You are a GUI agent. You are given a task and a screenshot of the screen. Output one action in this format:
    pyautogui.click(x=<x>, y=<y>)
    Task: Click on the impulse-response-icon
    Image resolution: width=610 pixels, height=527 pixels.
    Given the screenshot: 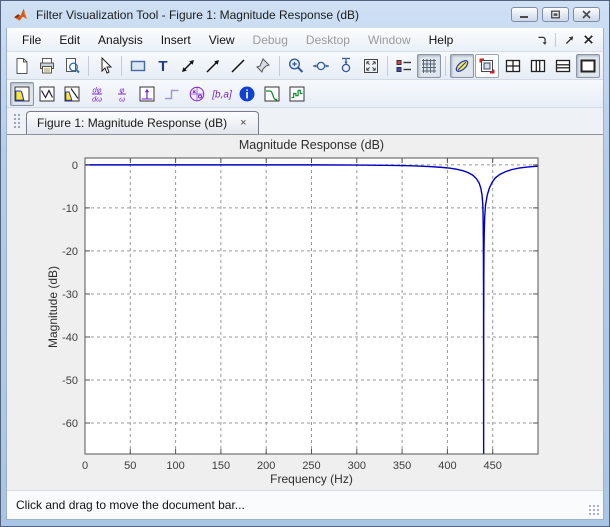 What is the action you would take?
    pyautogui.click(x=147, y=93)
    